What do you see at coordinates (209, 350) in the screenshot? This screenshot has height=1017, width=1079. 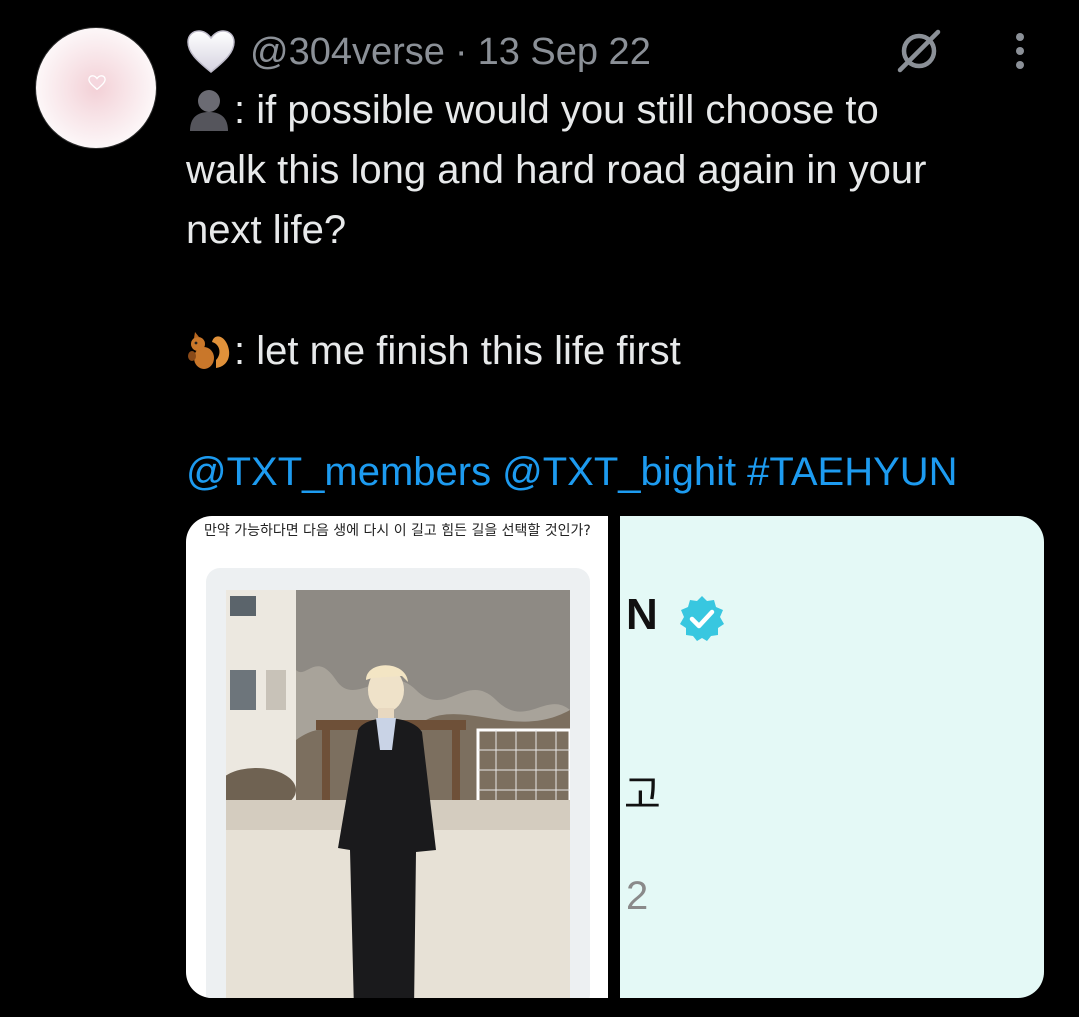 I see `squirrel-icon` at bounding box center [209, 350].